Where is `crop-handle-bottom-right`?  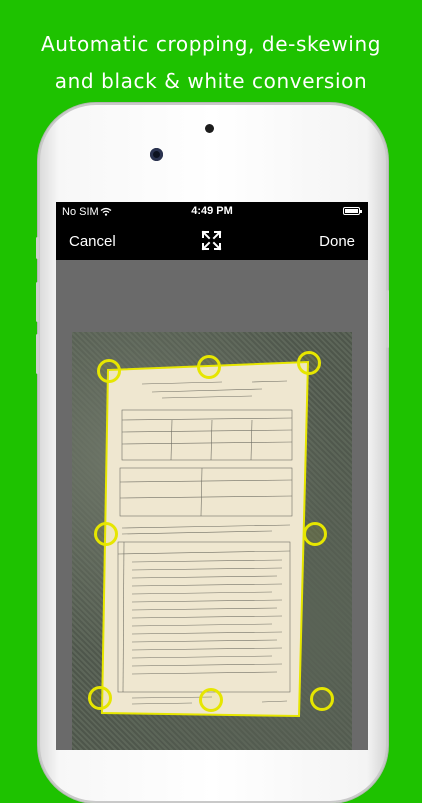 crop-handle-bottom-right is located at coordinates (322, 699).